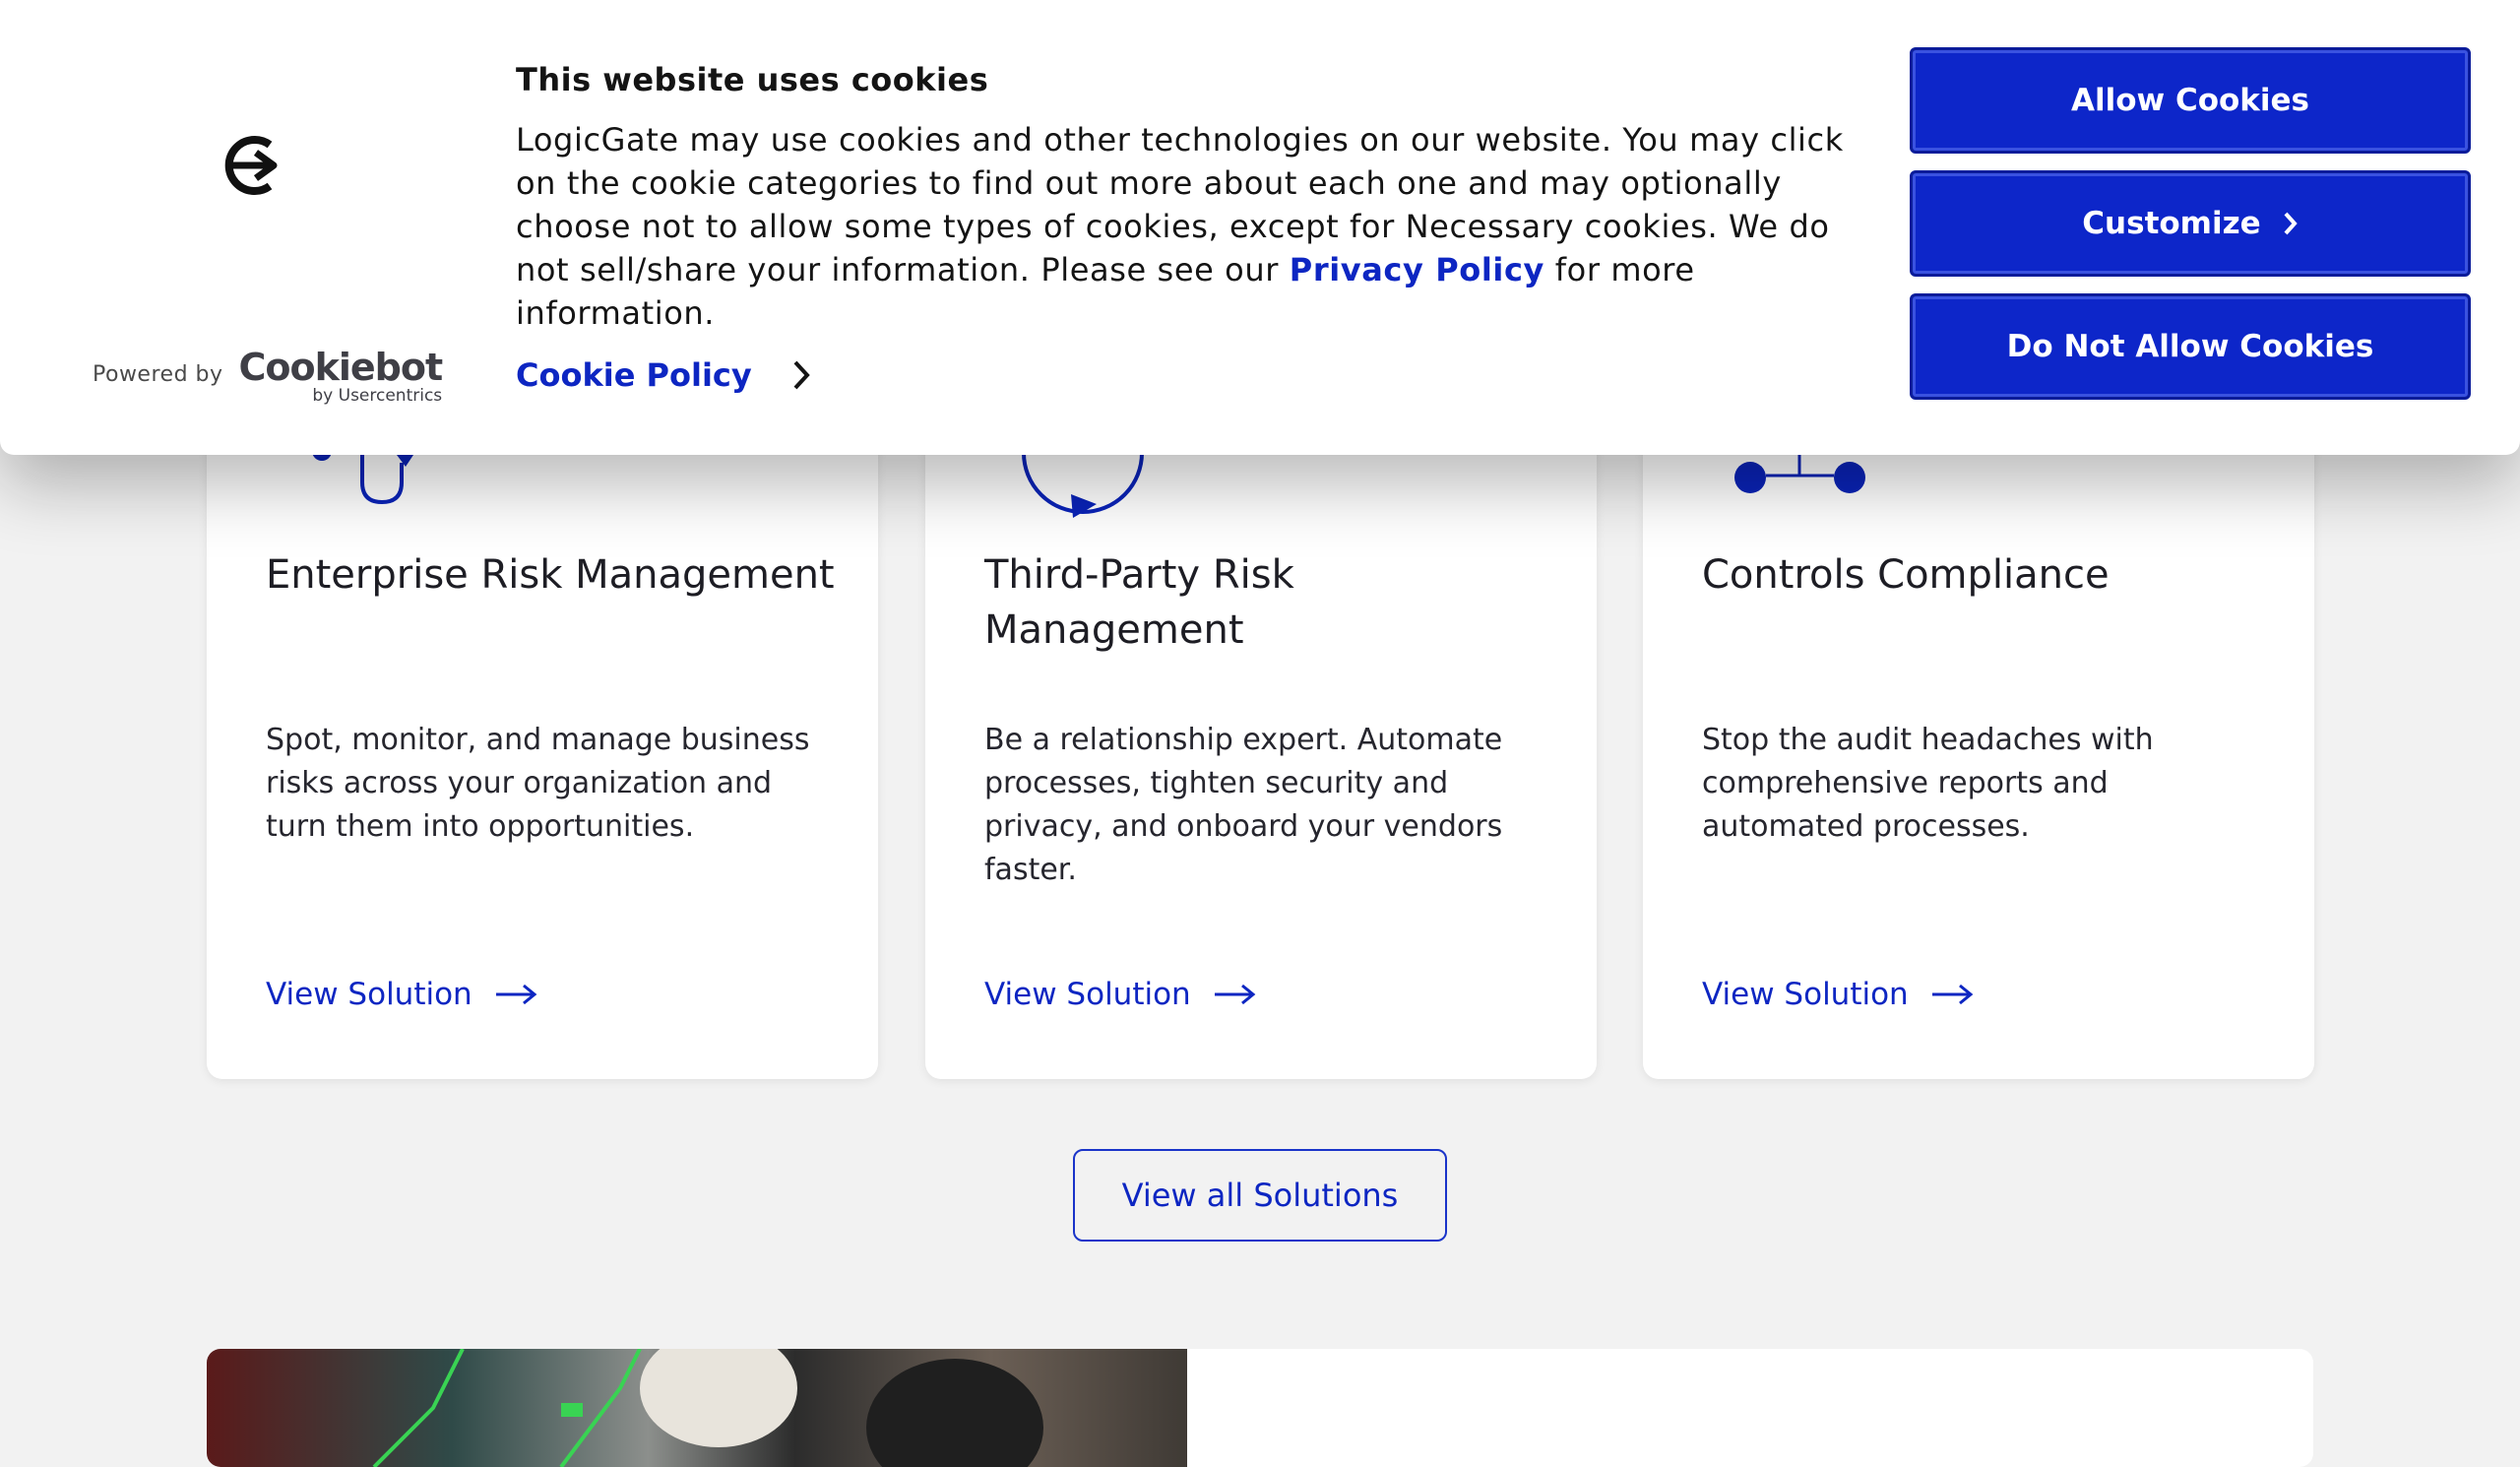 The width and height of the screenshot is (2520, 1467). I want to click on powered-by: Powered by Cookiebot by Usercentrics, so click(268, 376).